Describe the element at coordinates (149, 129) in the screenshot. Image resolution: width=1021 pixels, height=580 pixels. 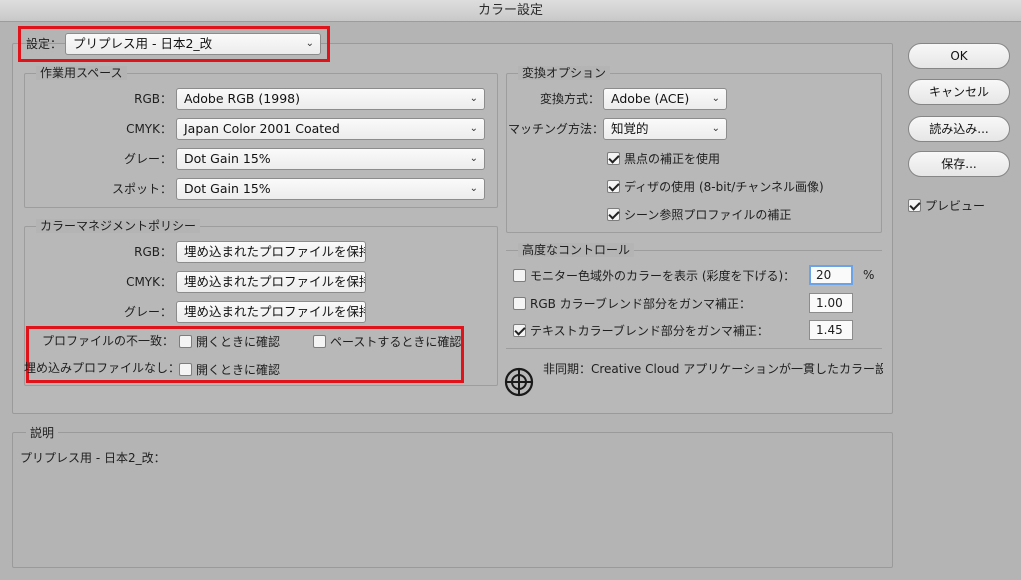
I see `ws-cmyk-label: CMYK：` at that location.